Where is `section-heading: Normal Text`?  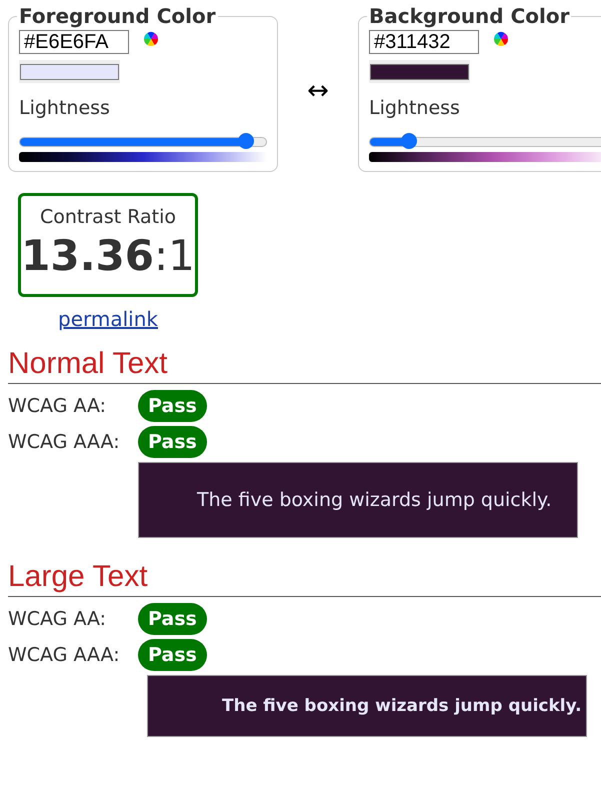
section-heading: Normal Text is located at coordinates (304, 365).